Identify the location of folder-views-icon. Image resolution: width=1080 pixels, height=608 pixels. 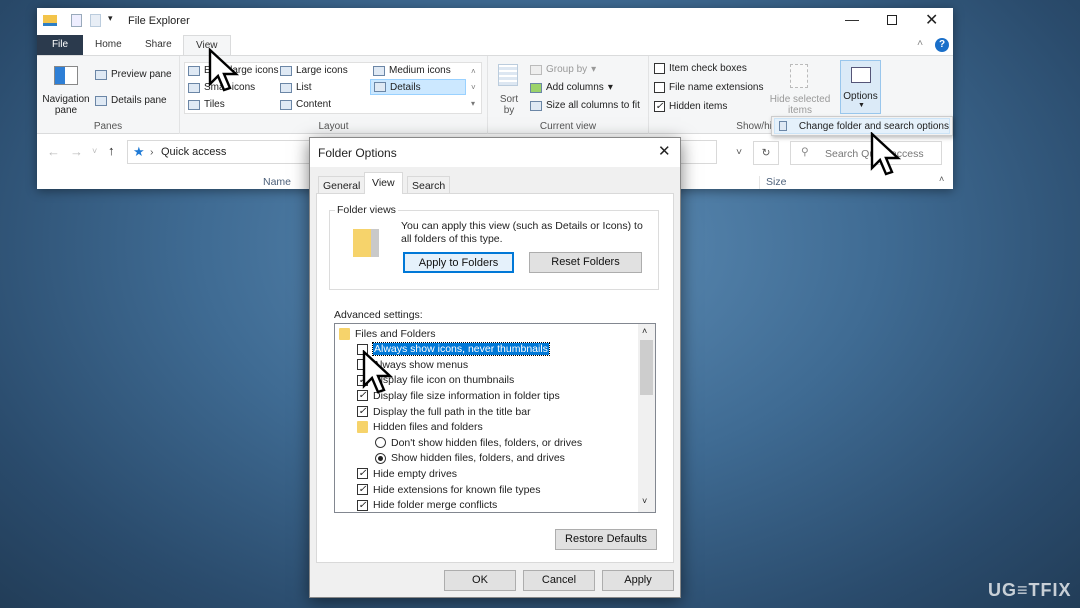
(366, 243).